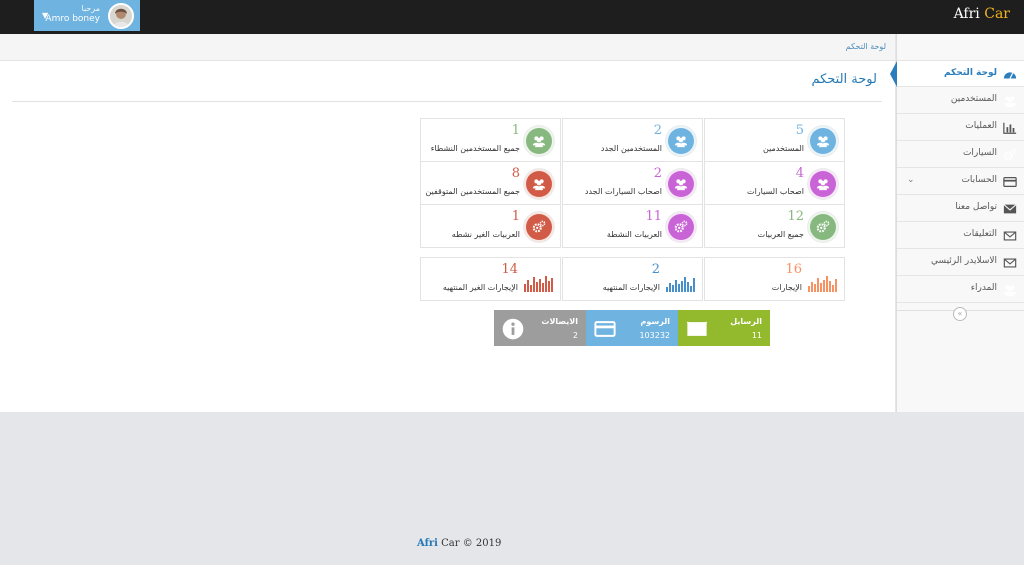 The image size is (1024, 565). What do you see at coordinates (512, 17) in the screenshot?
I see `top-navbar: Afri Car ▼ مرحبا Amro boney` at bounding box center [512, 17].